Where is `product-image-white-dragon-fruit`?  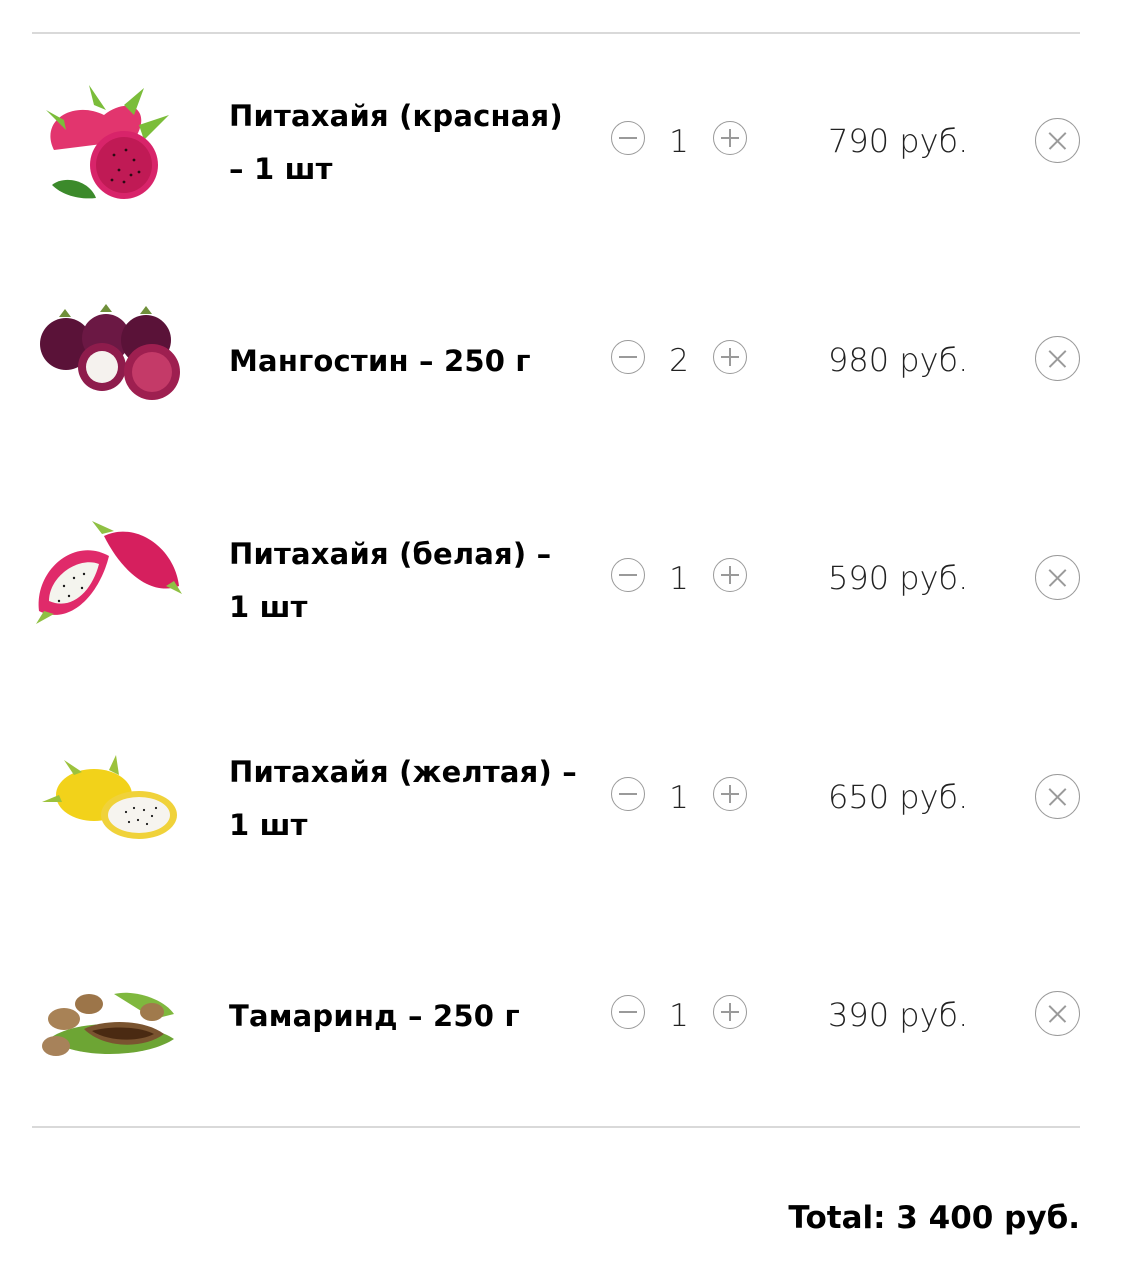
product-image-white-dragon-fruit is located at coordinates (109, 581).